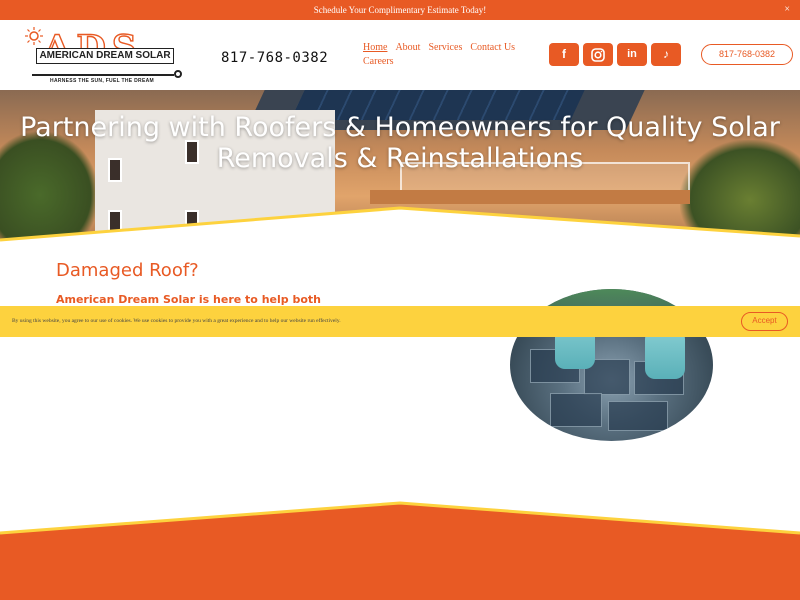 Image resolution: width=800 pixels, height=600 pixels. What do you see at coordinates (764, 321) in the screenshot?
I see `accept-cookies-button: Accept` at bounding box center [764, 321].